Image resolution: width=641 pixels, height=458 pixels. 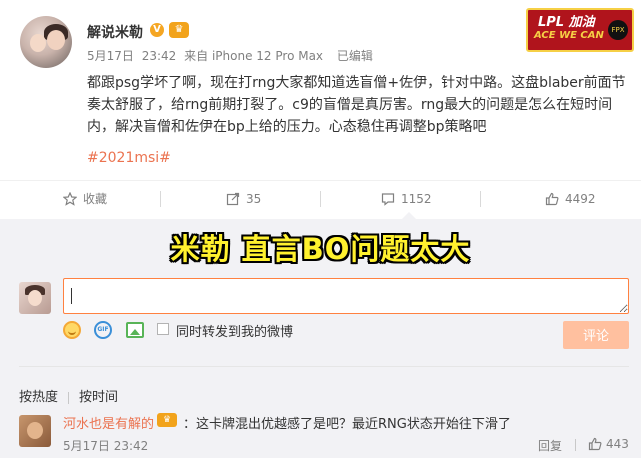 I want to click on comment-sort-tabs: 按热度 按时间, so click(x=68, y=395).